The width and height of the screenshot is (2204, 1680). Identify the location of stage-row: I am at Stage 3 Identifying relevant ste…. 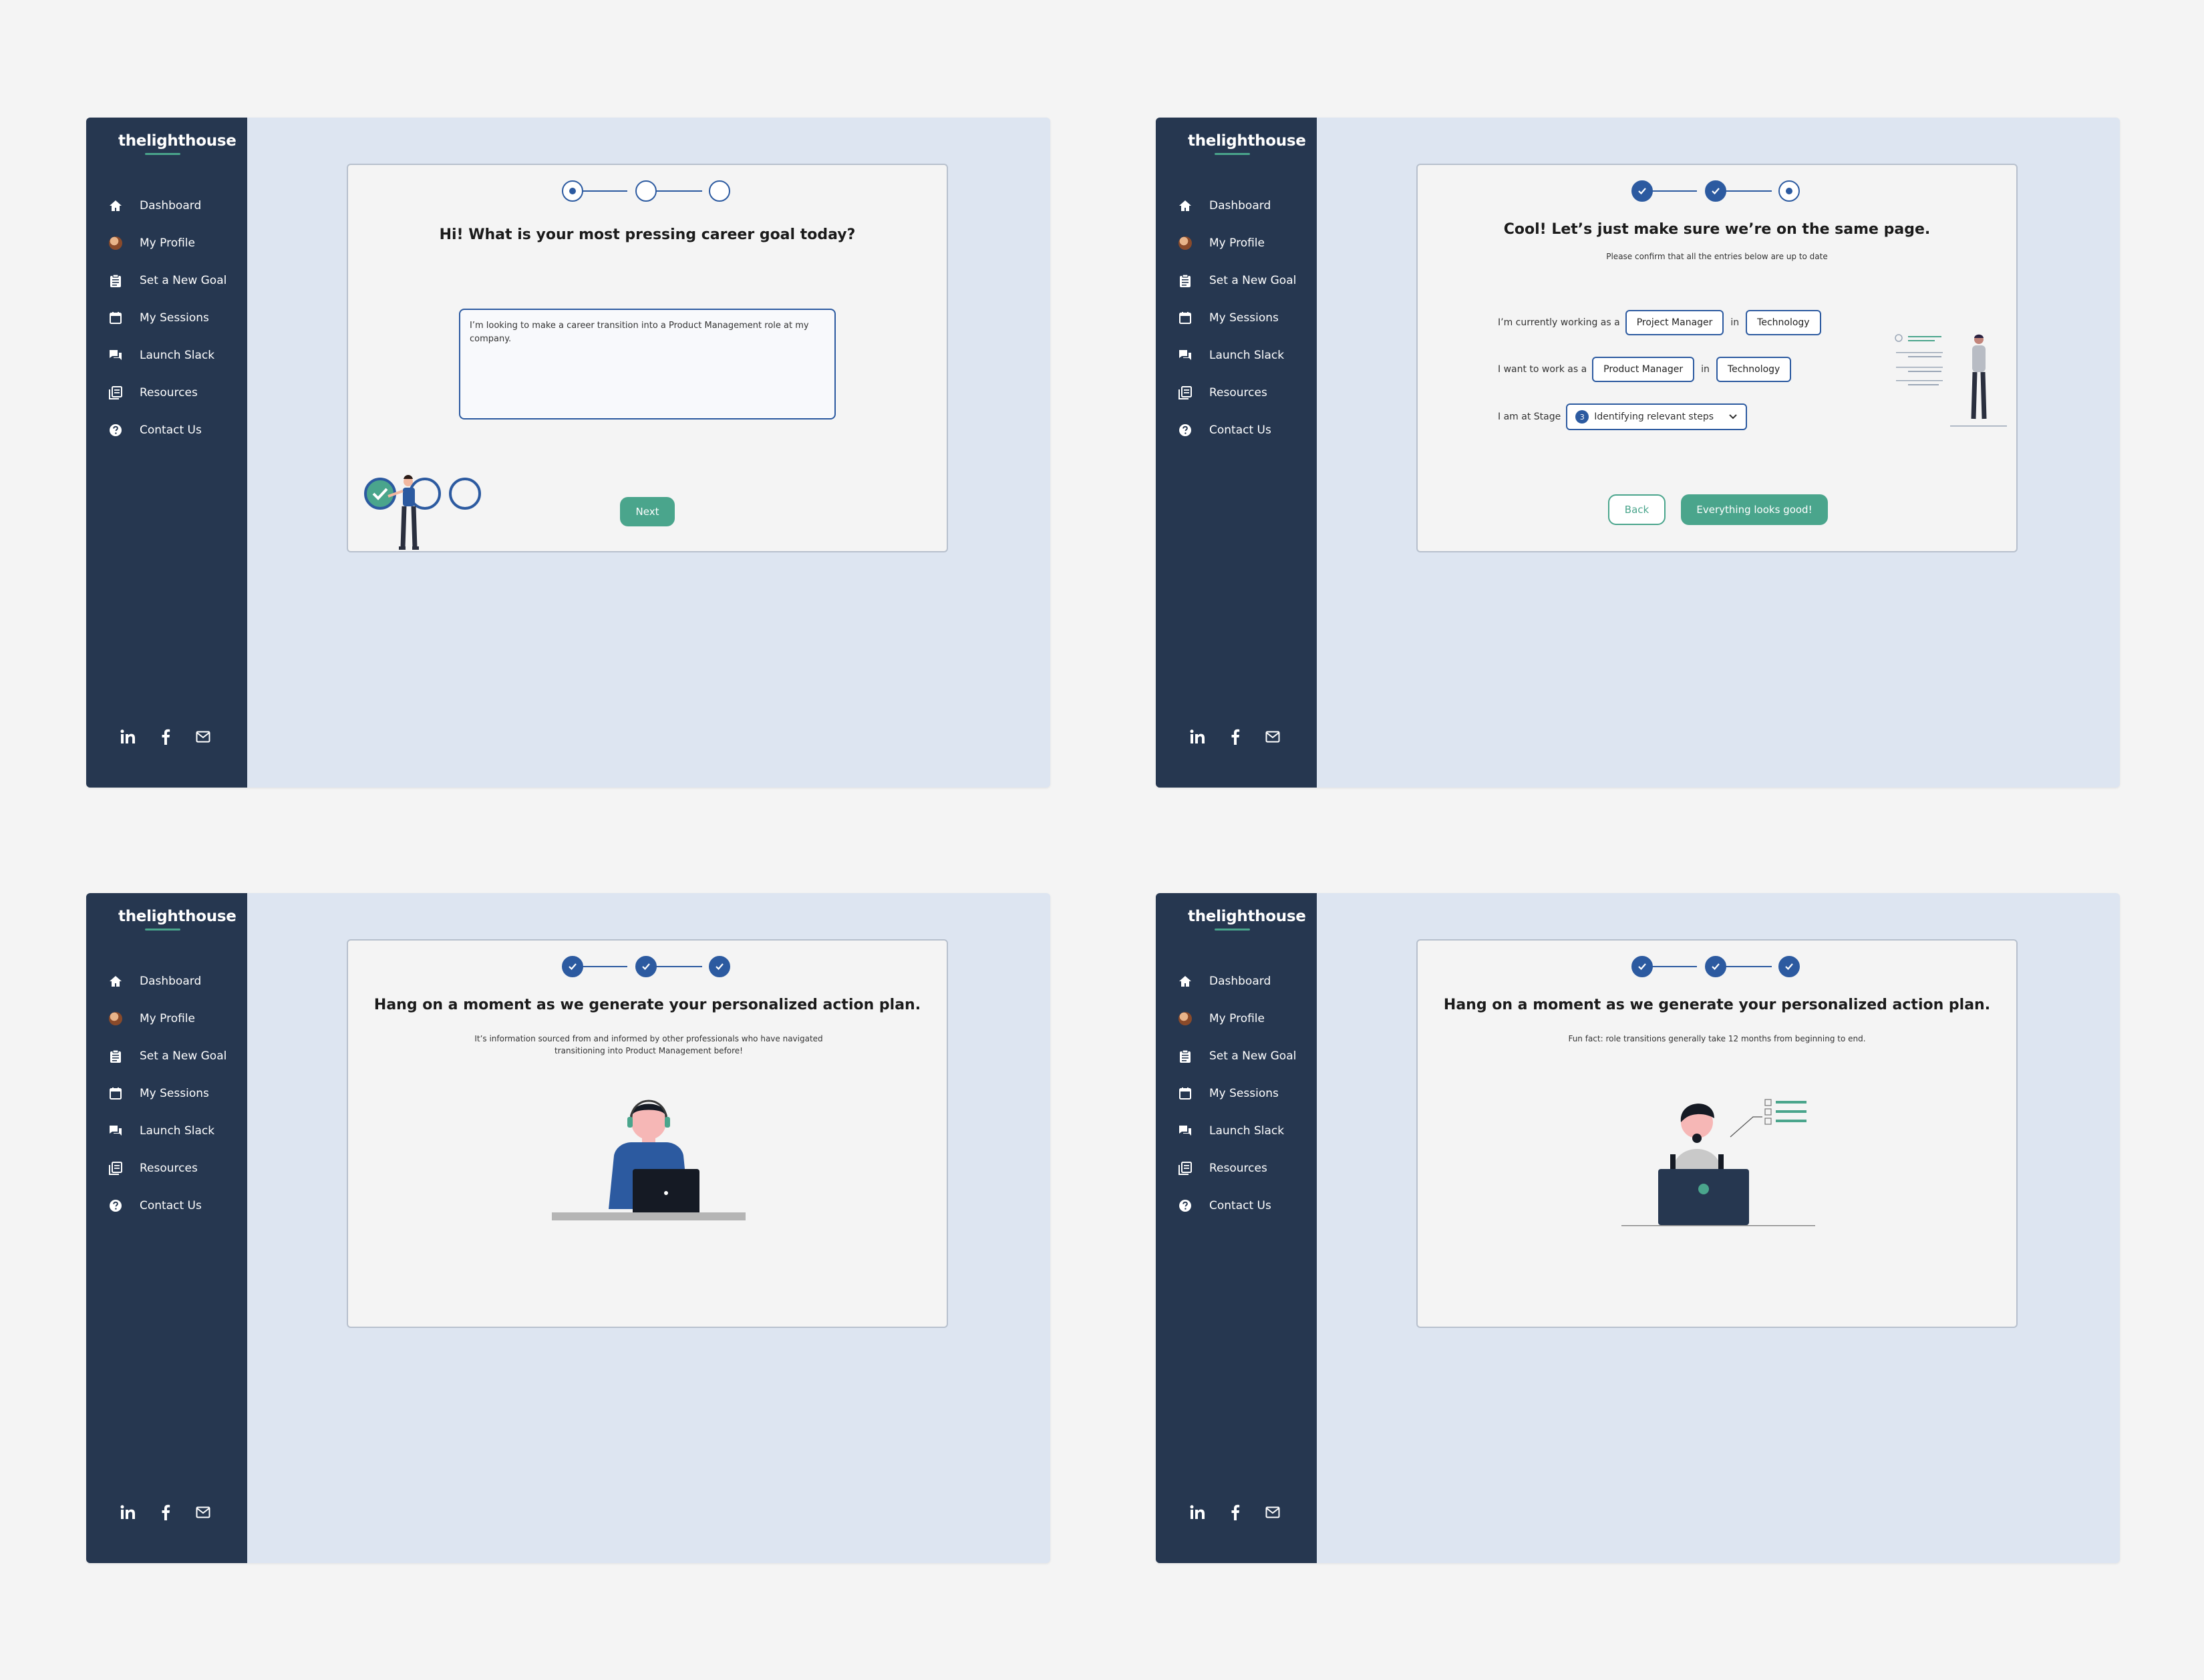
(1623, 416).